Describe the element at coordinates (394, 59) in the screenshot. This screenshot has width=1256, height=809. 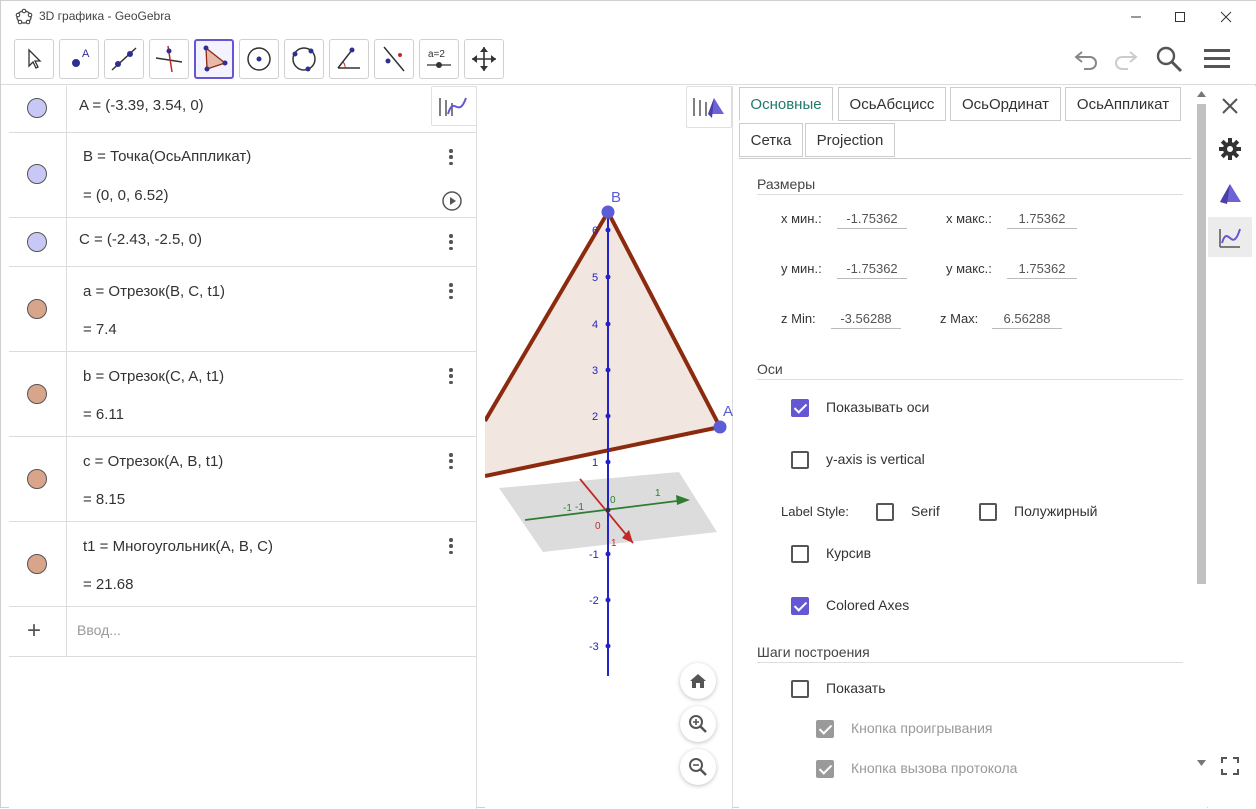
I see `tool-reflect` at that location.